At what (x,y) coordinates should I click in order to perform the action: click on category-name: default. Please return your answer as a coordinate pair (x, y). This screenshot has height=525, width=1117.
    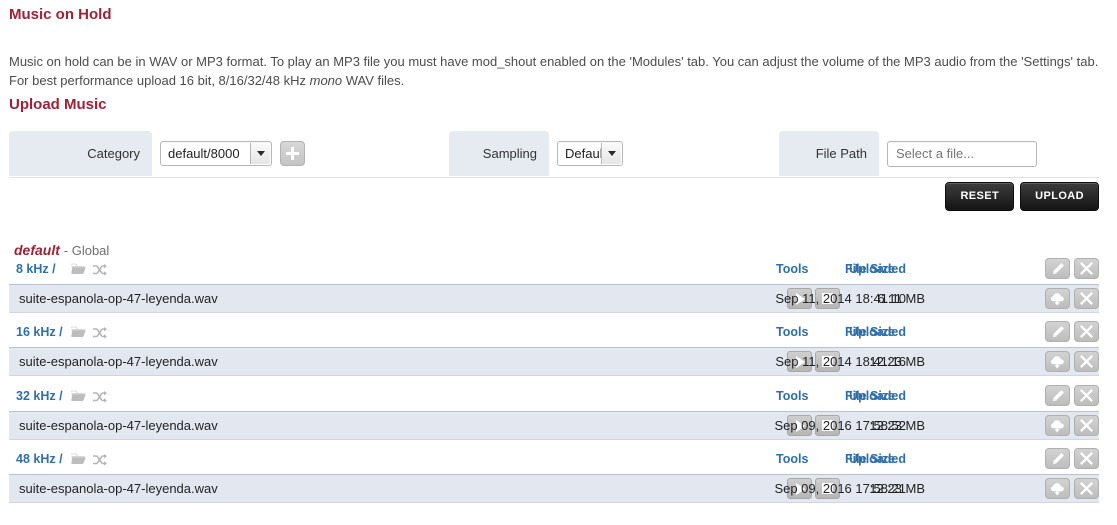
    Looking at the image, I should click on (37, 250).